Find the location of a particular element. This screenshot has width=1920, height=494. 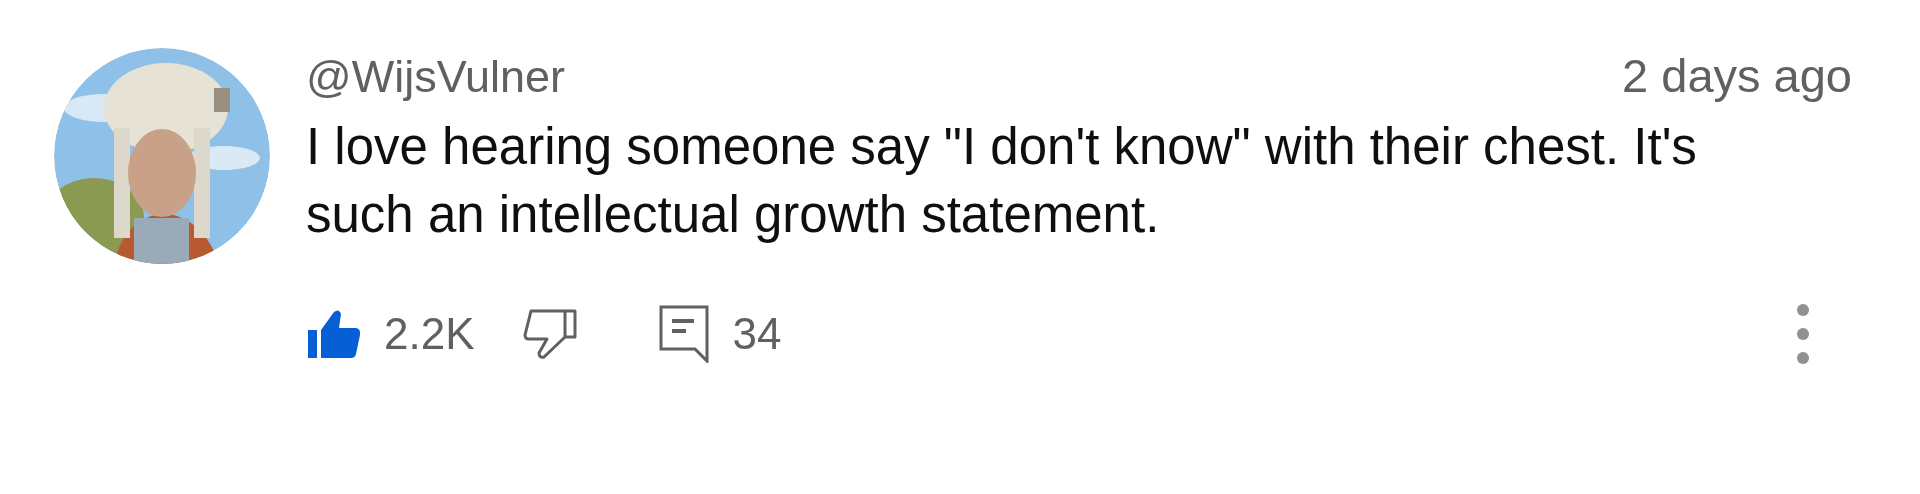

thumbs-up-icon is located at coordinates (334, 334).